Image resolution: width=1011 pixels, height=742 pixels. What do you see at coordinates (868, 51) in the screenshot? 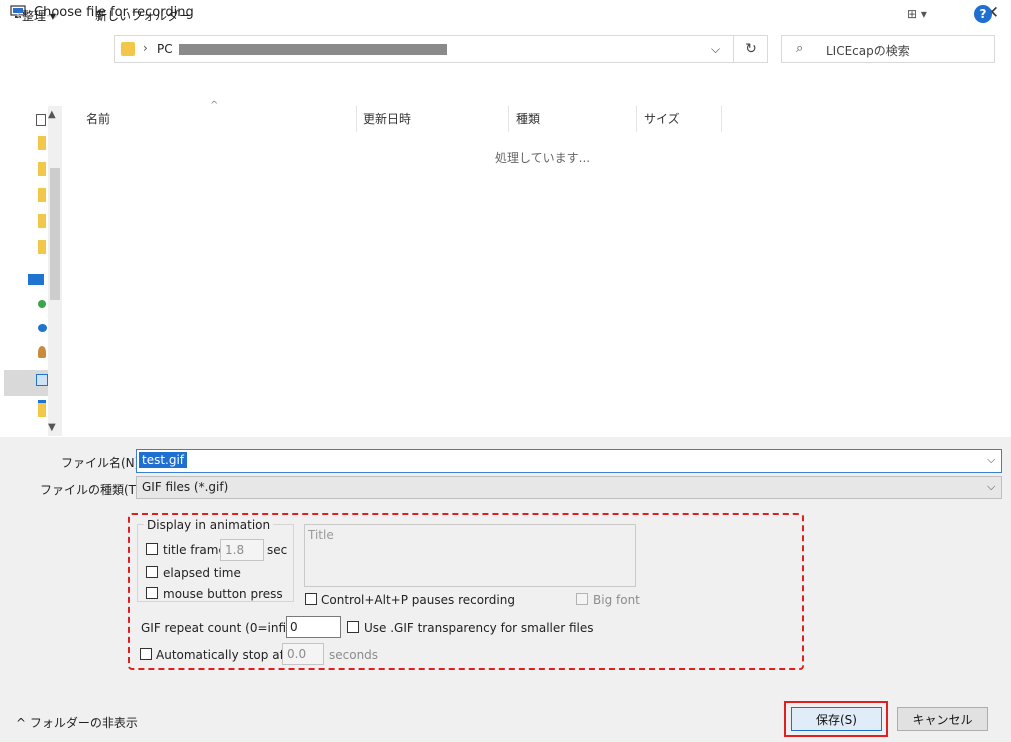
I see `search-placeholder: LICEcapの検索` at bounding box center [868, 51].